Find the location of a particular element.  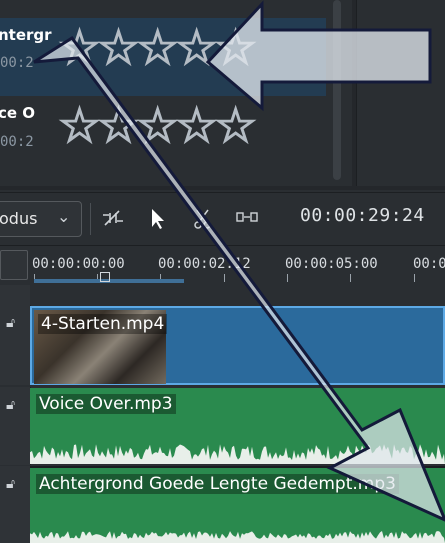

razor-tool-icon is located at coordinates (203, 219).